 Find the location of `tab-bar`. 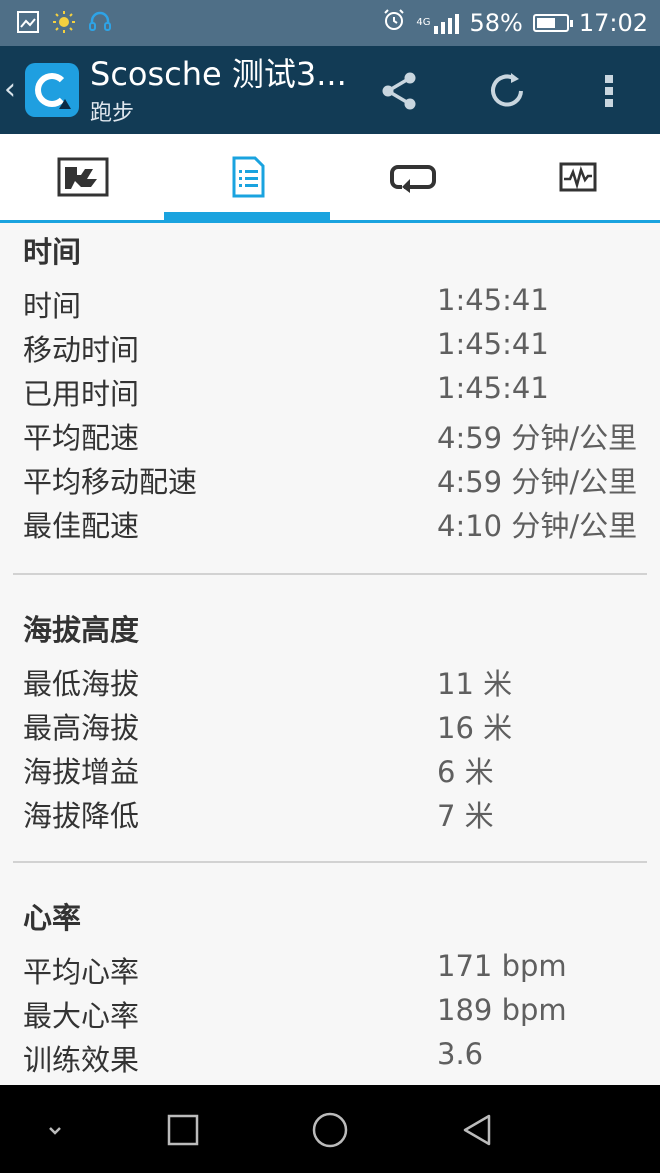

tab-bar is located at coordinates (330, 178).